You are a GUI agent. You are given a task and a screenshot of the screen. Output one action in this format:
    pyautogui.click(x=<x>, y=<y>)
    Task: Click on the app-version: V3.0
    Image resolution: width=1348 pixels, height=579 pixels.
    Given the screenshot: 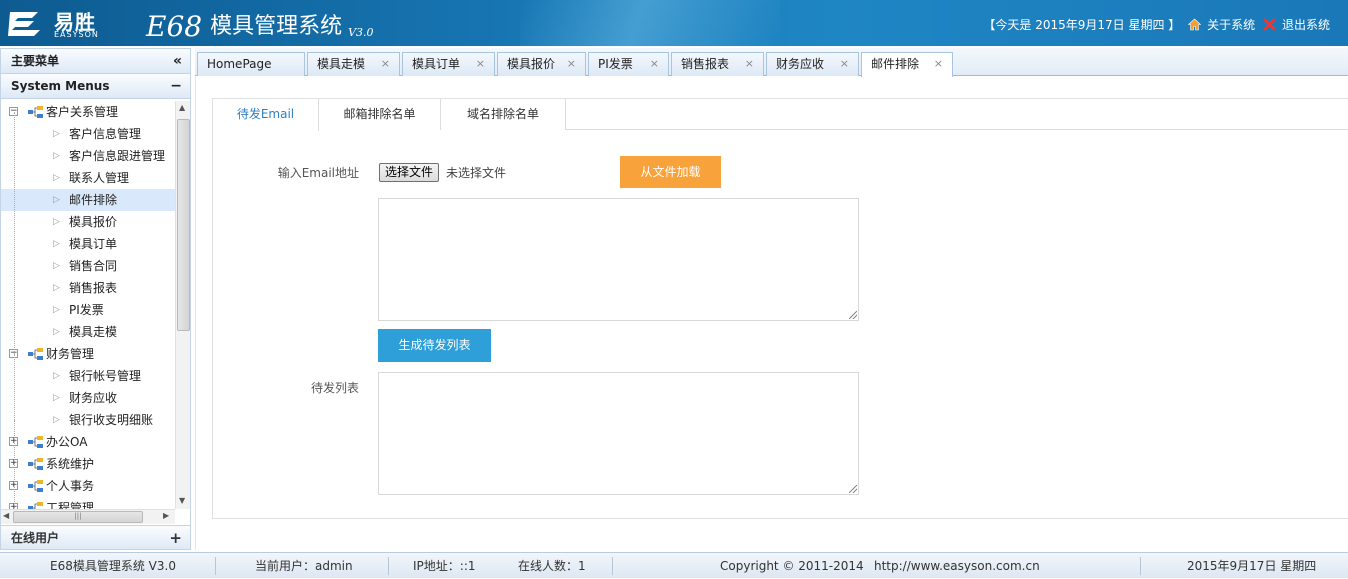 What is the action you would take?
    pyautogui.click(x=361, y=32)
    